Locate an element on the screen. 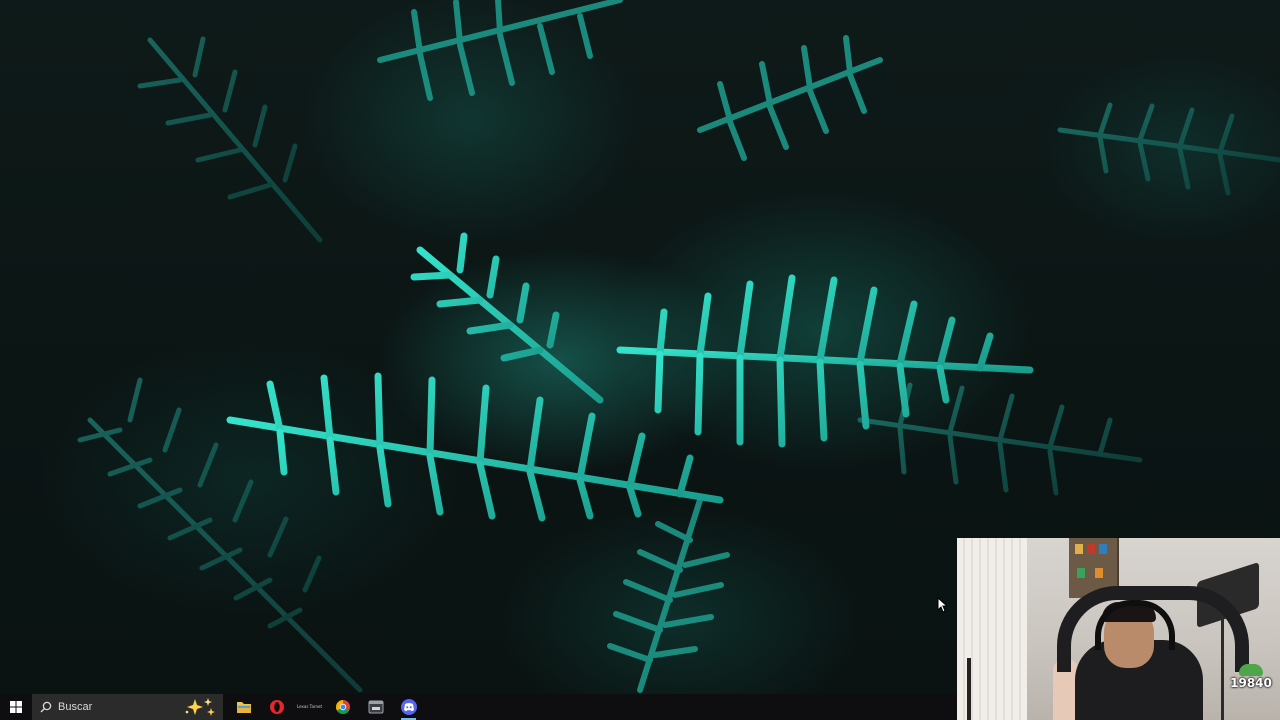 The height and width of the screenshot is (720, 1280). search-icon is located at coordinates (46, 707).